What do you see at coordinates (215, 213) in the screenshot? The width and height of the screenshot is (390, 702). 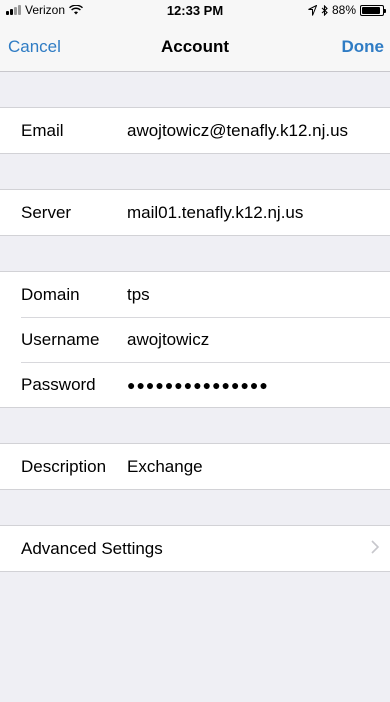 I see `server-field: mail01.tenafly.k12.nj.us` at bounding box center [215, 213].